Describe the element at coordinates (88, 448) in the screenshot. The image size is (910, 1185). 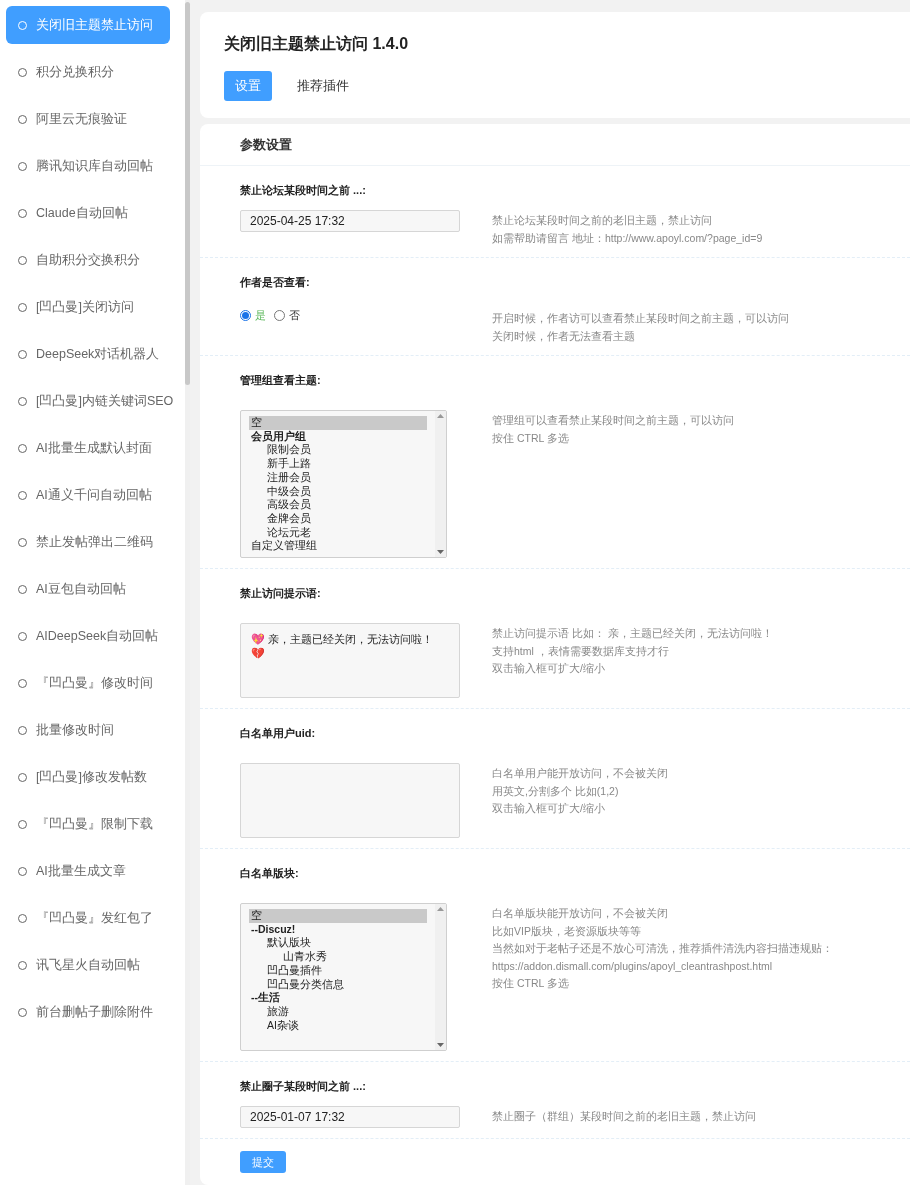
I see `sidebar-item: AI批量生成默认封面` at that location.